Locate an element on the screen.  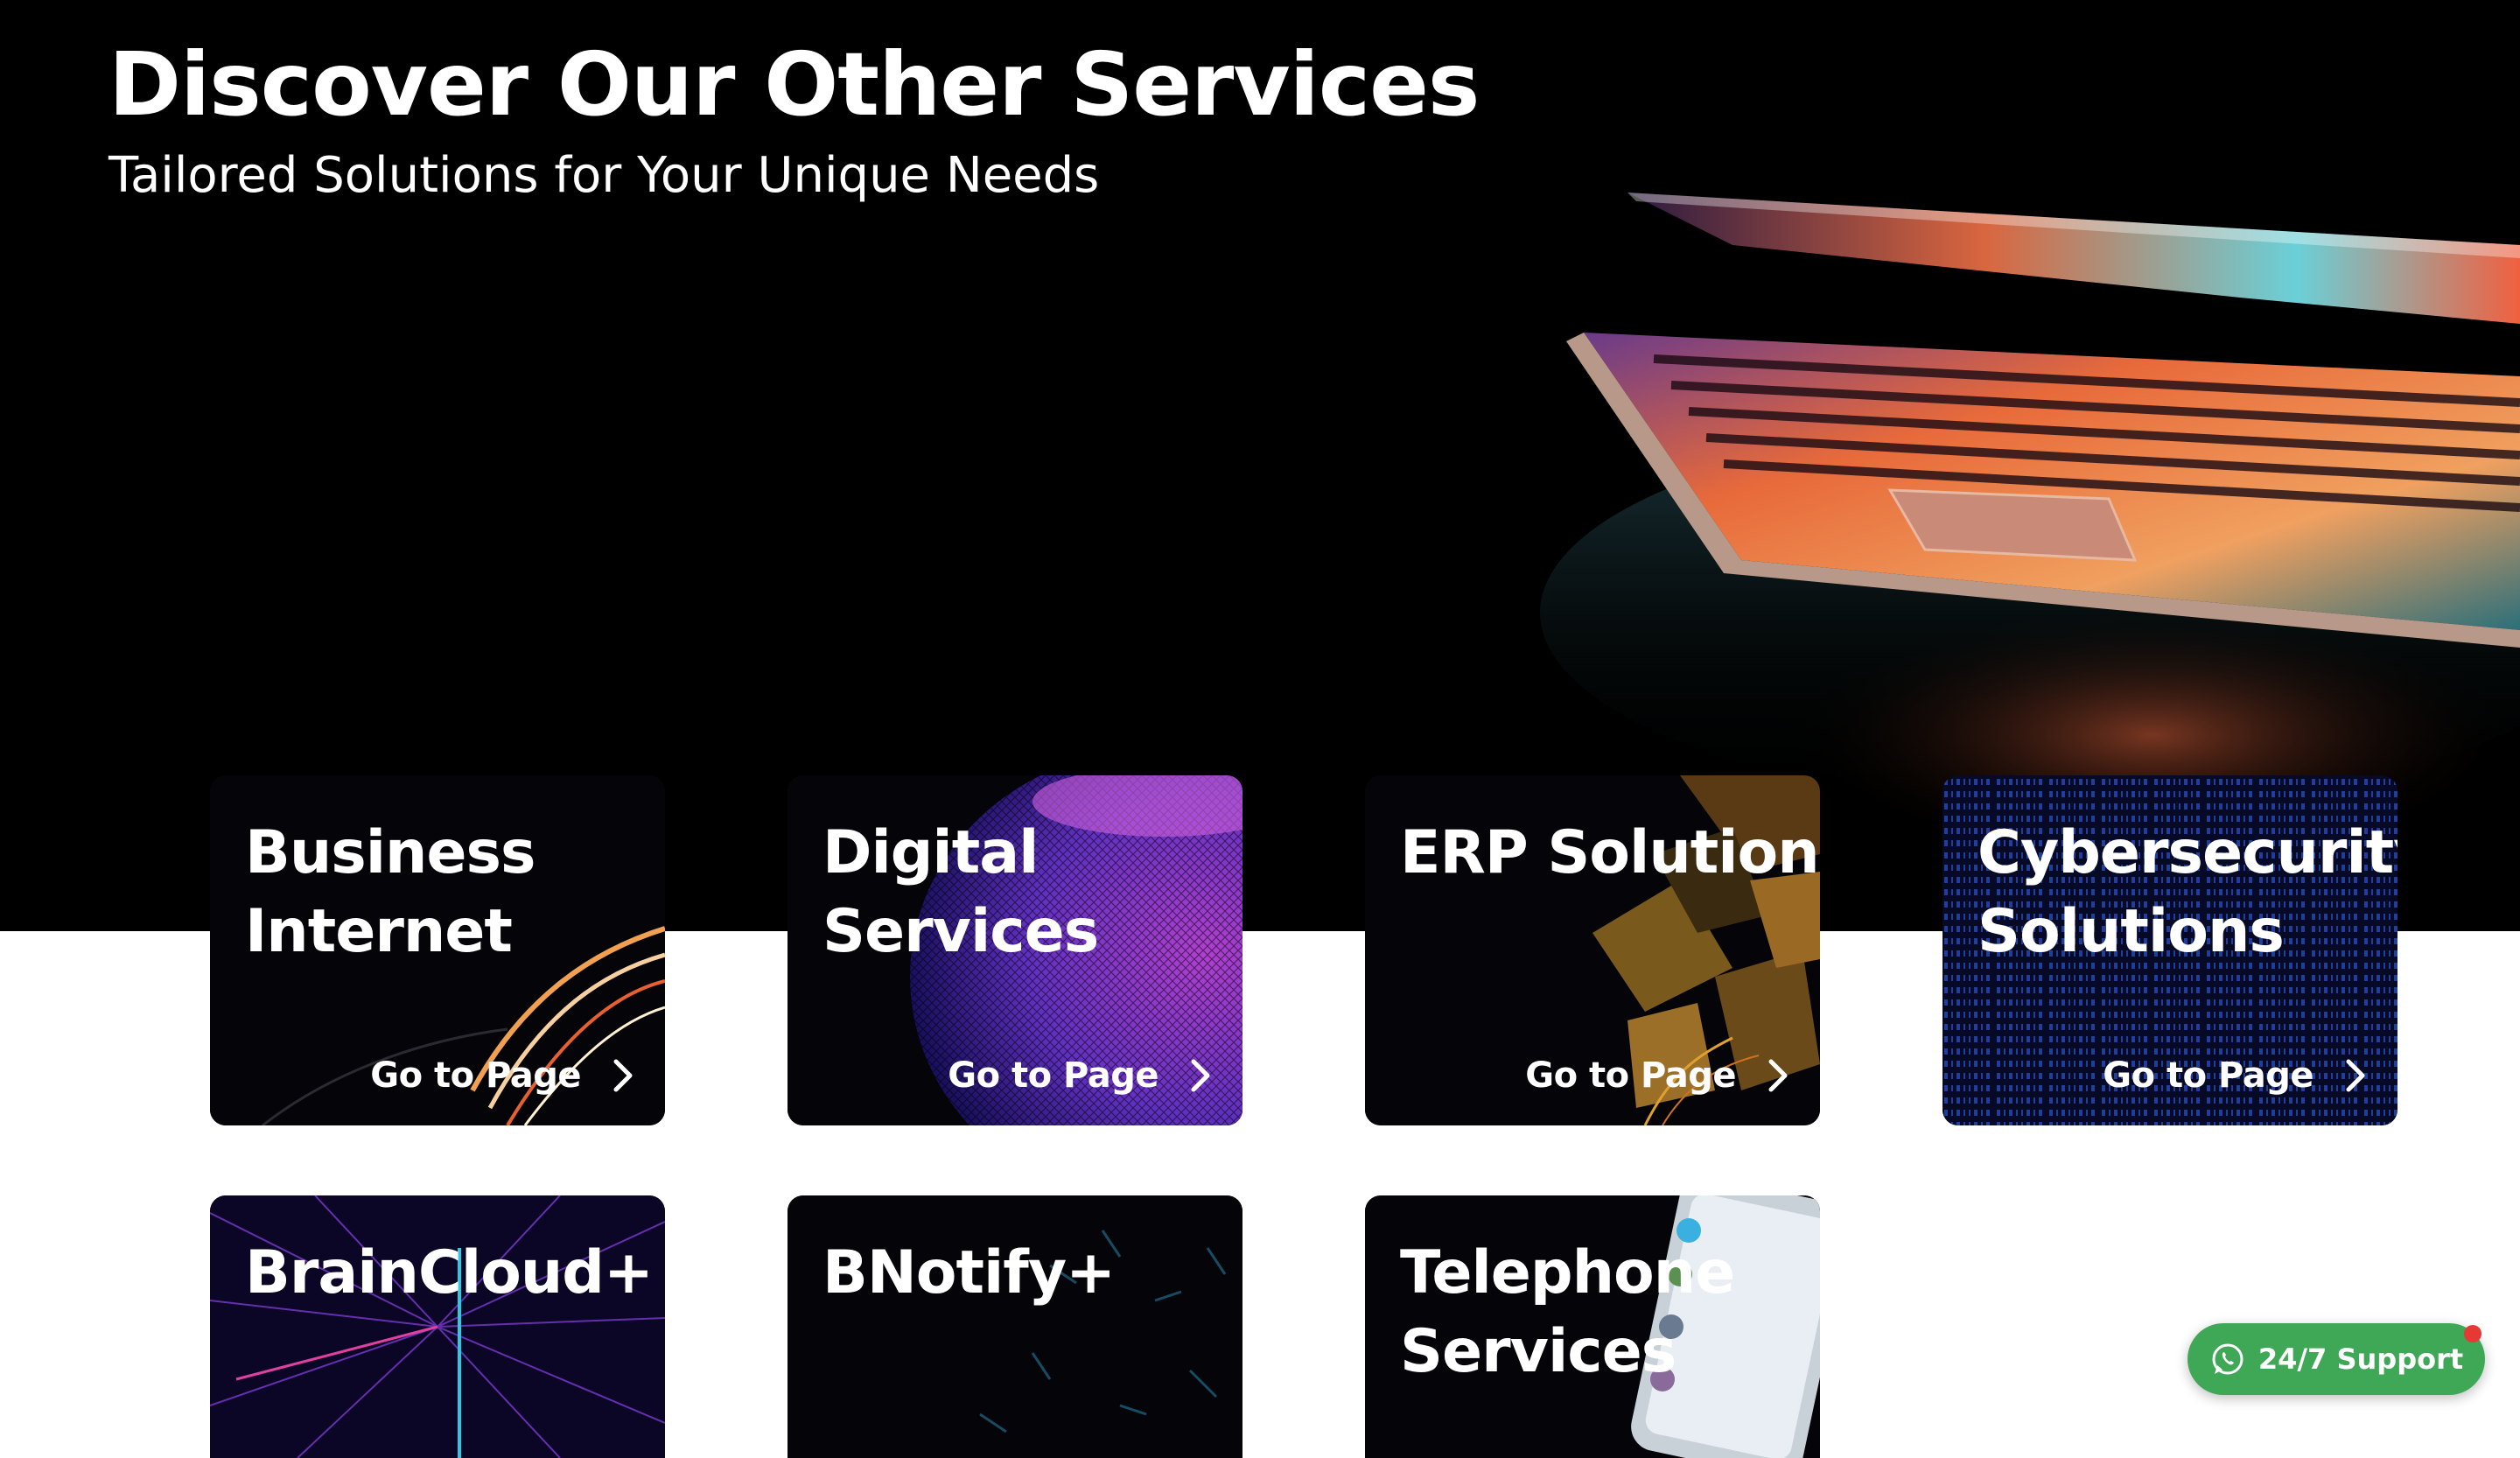
card-title: BNotify+ is located at coordinates (969, 1272).